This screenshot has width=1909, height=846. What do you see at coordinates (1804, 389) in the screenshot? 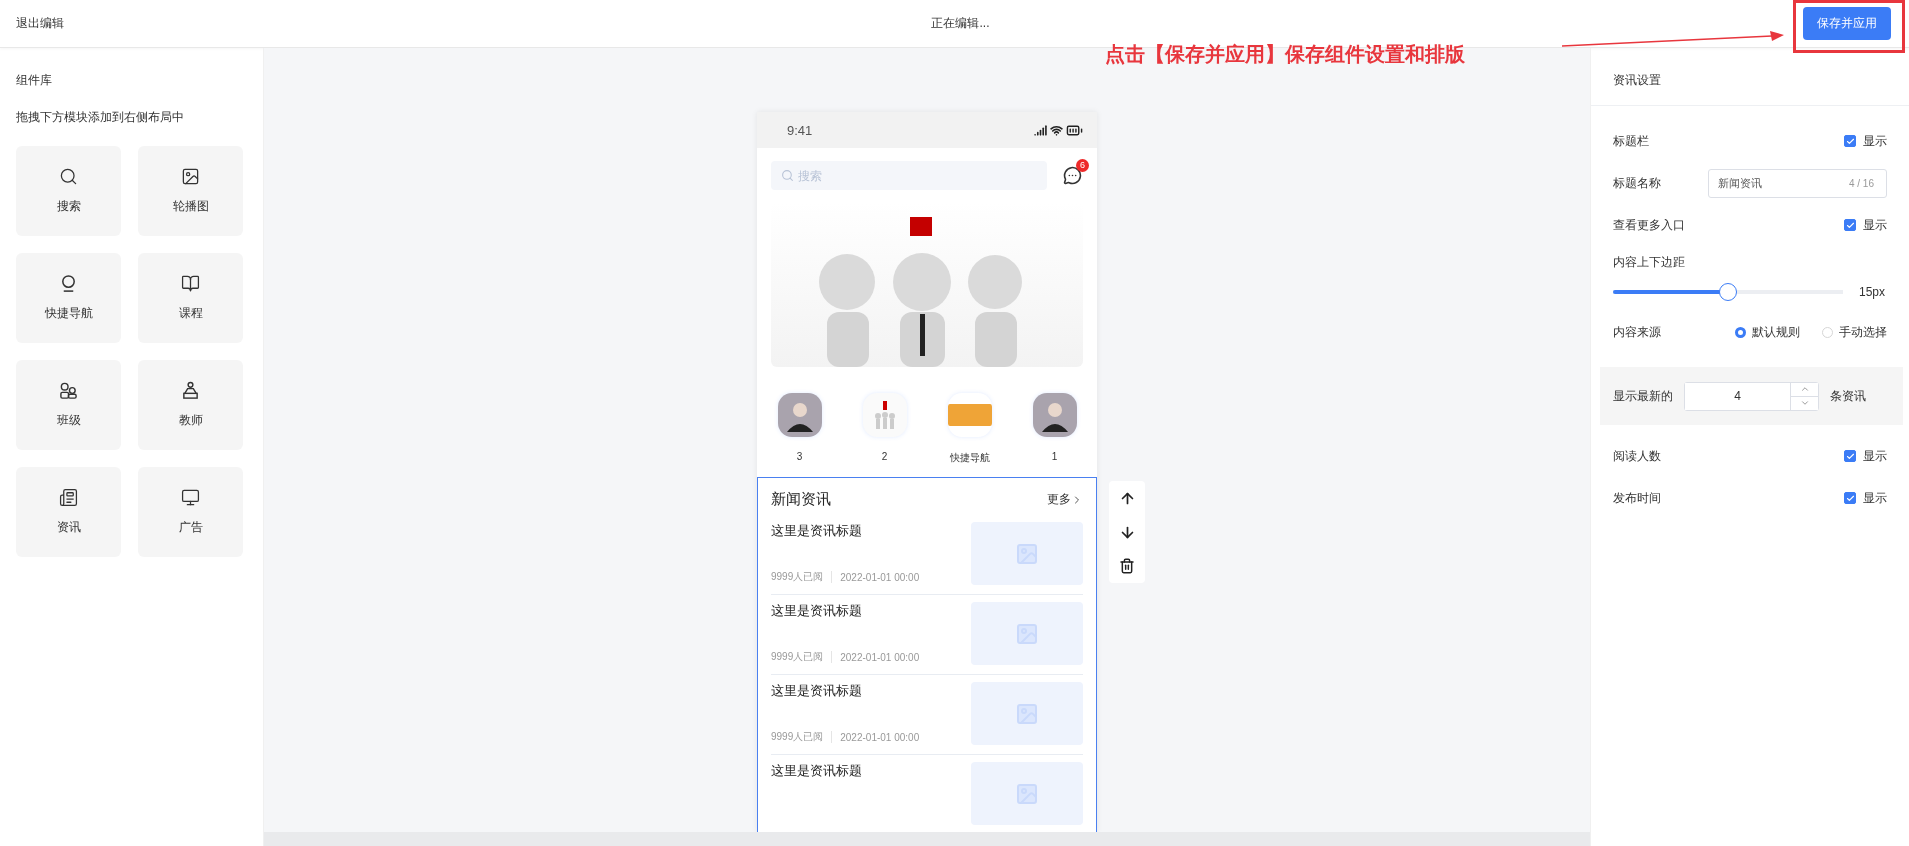
I see `chevron-up-icon` at bounding box center [1804, 389].